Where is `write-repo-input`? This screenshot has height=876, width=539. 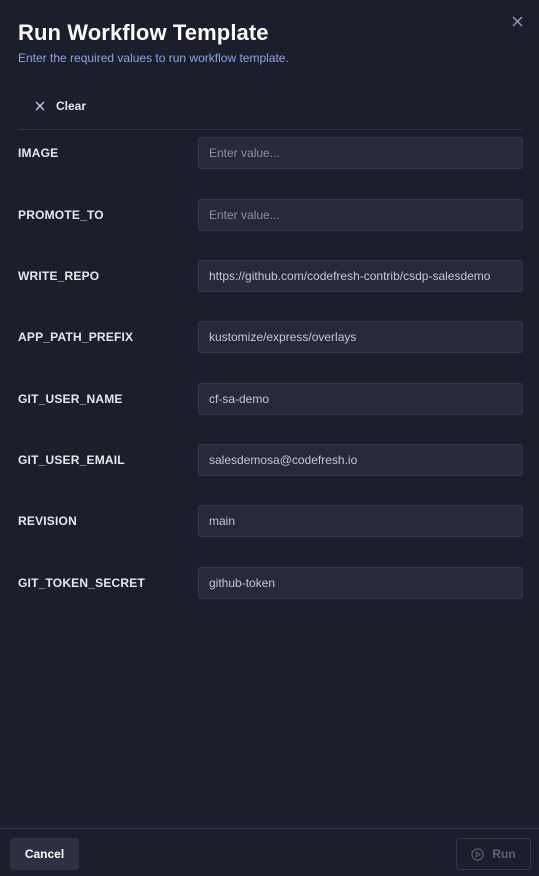
write-repo-input is located at coordinates (360, 276).